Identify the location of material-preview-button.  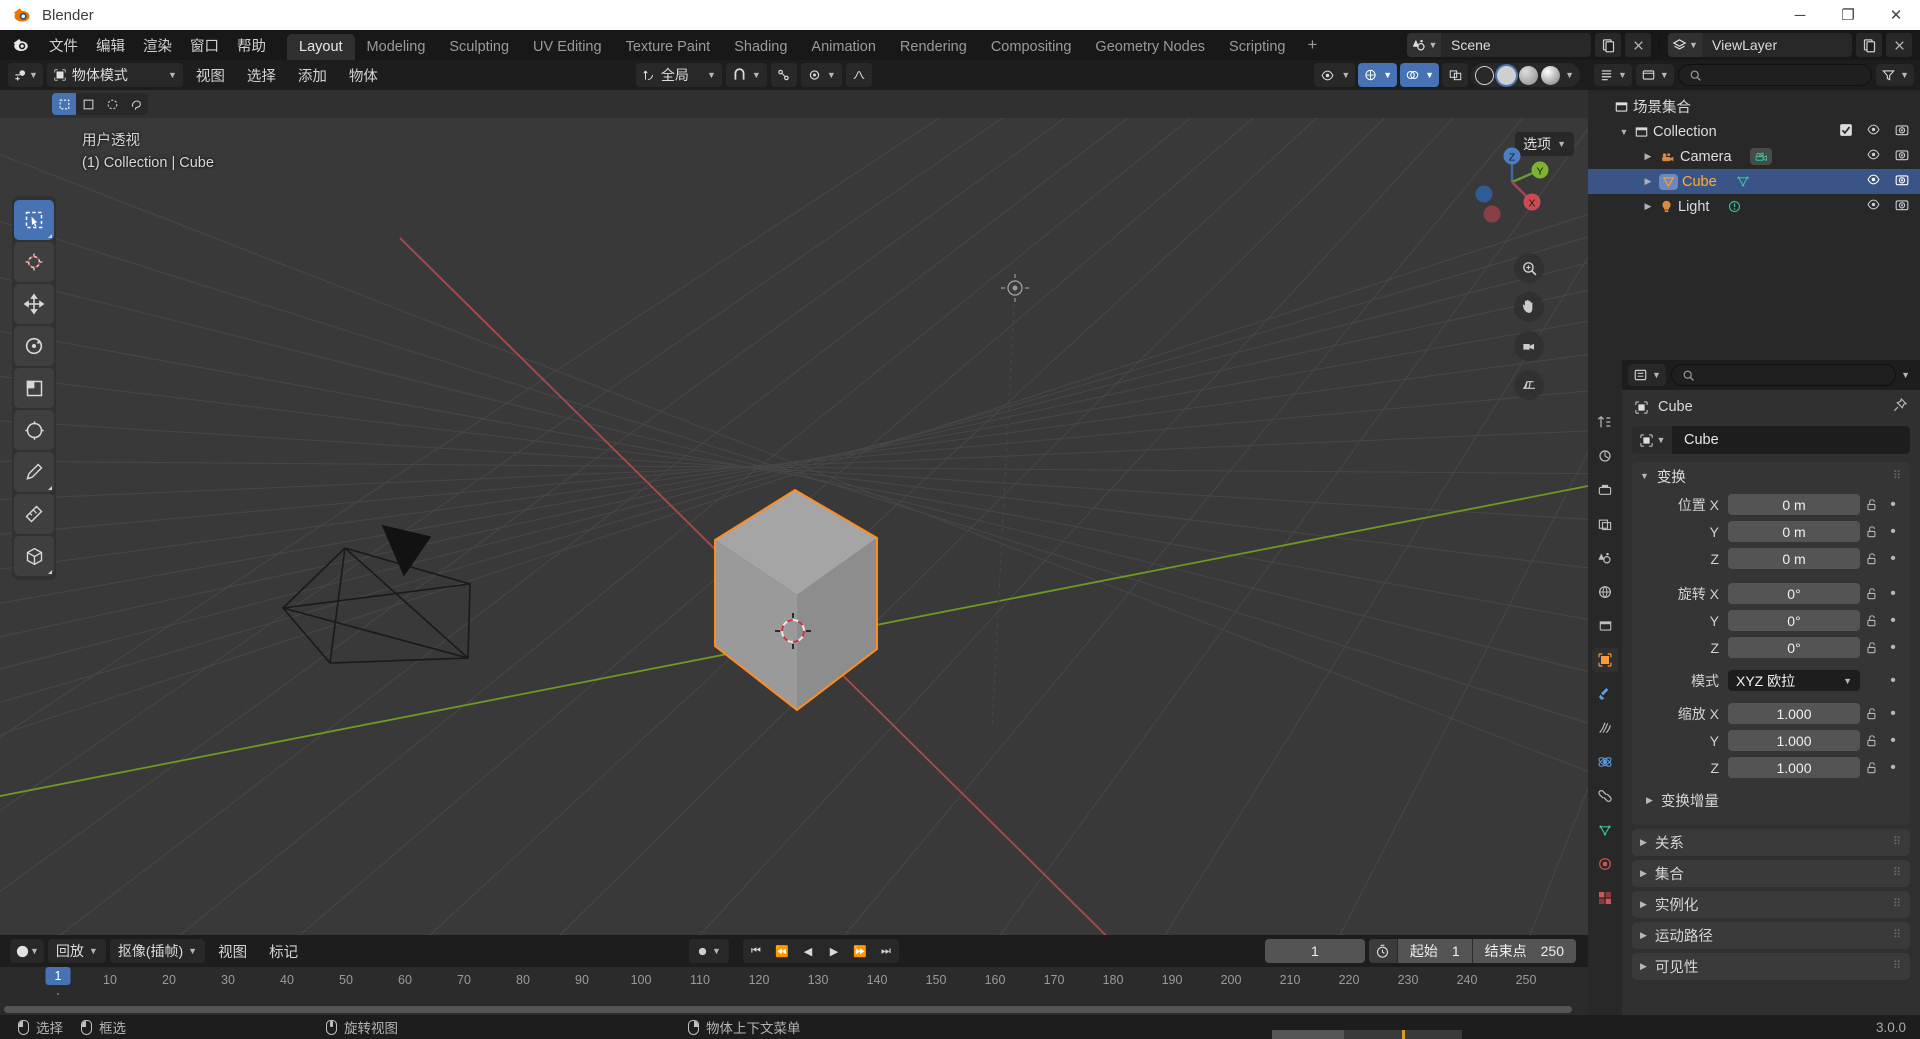
(1529, 75).